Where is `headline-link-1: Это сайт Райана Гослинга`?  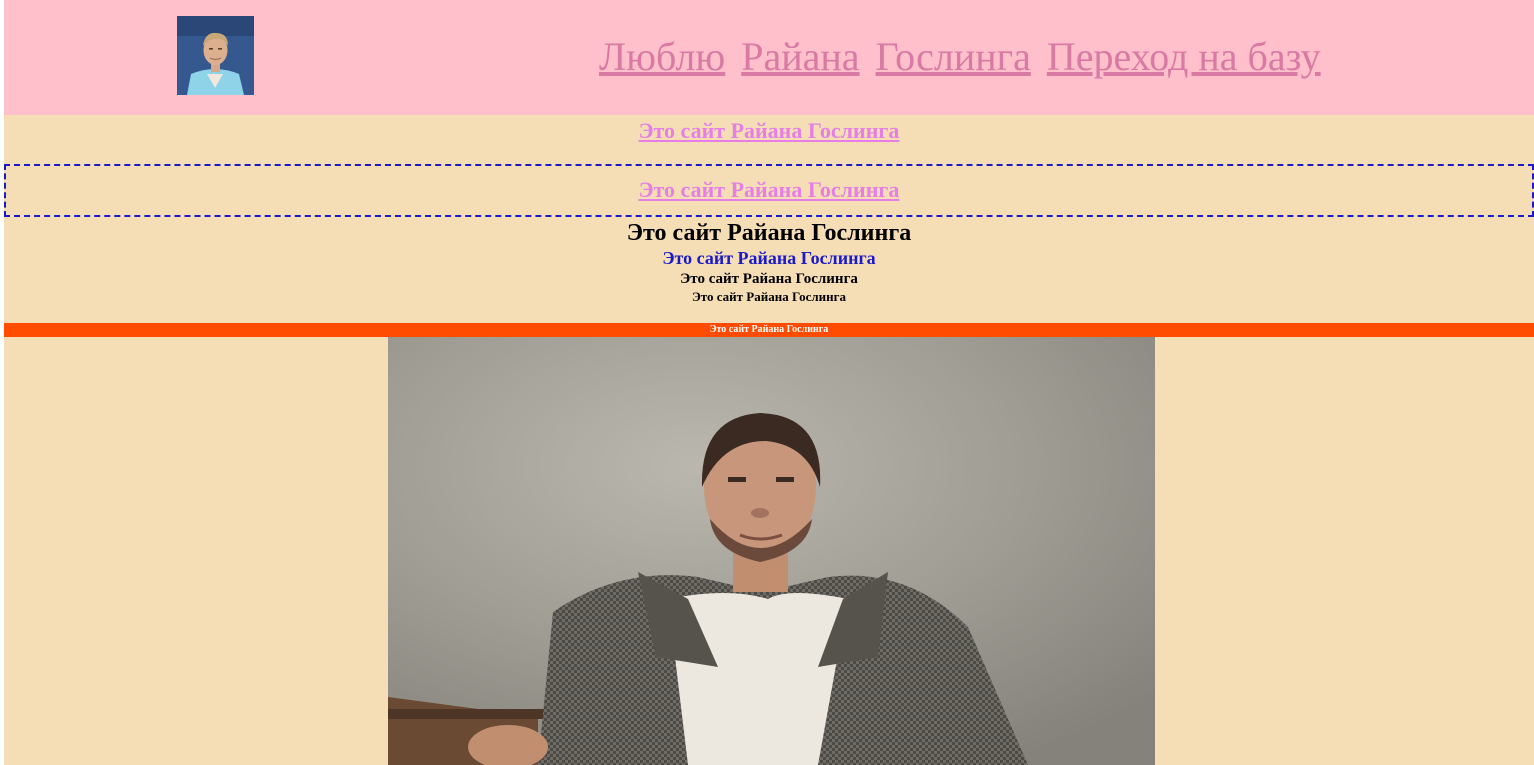
headline-link-1: Это сайт Райана Гослинга is located at coordinates (769, 131).